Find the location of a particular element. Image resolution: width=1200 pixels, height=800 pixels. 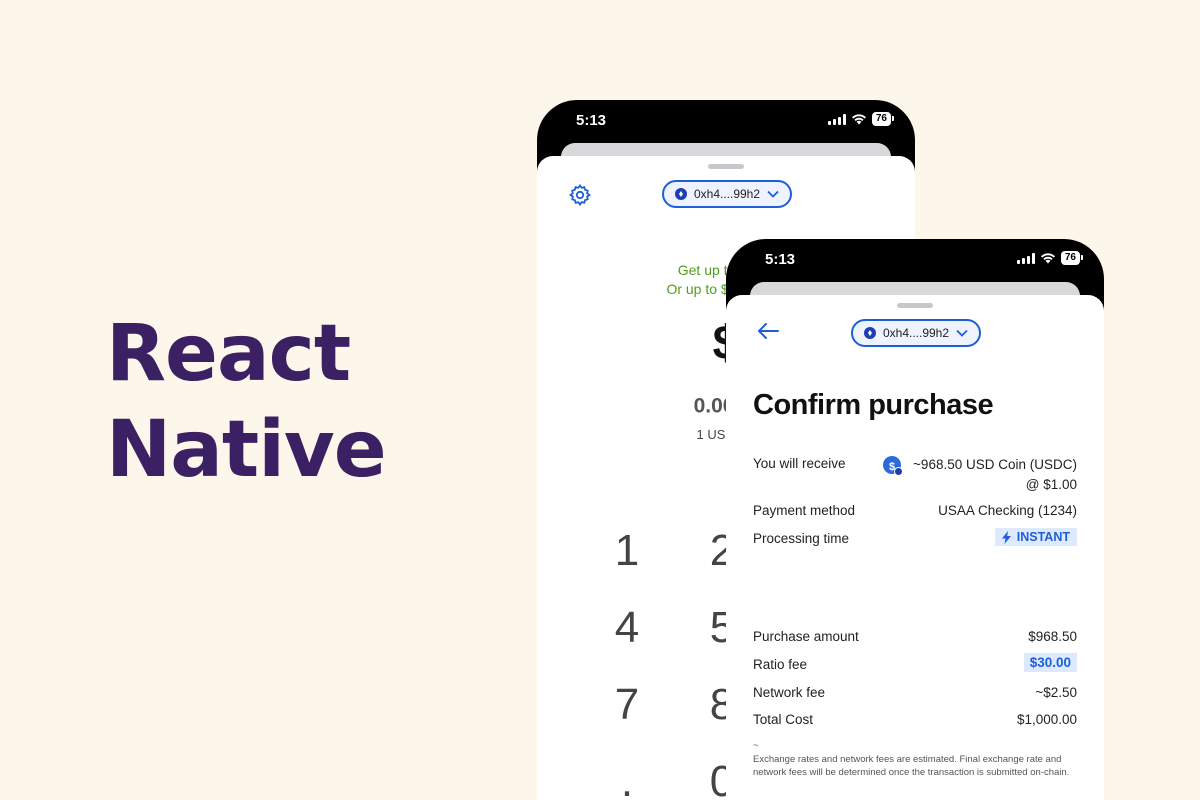

purchase-amount-row: Purchase amount $968.50 is located at coordinates (915, 639).